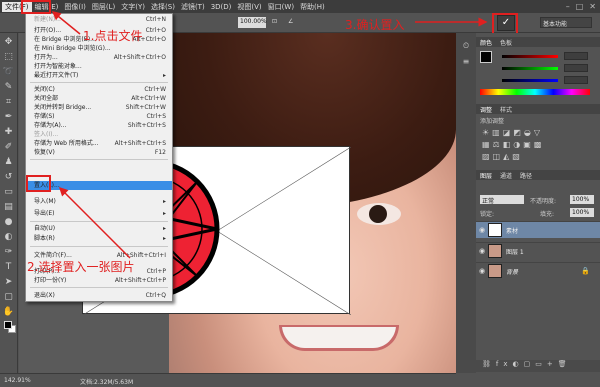 This screenshot has height=387, width=600. I want to click on menu-item-recent: 最近打开文件(T) ▸, so click(99, 75).